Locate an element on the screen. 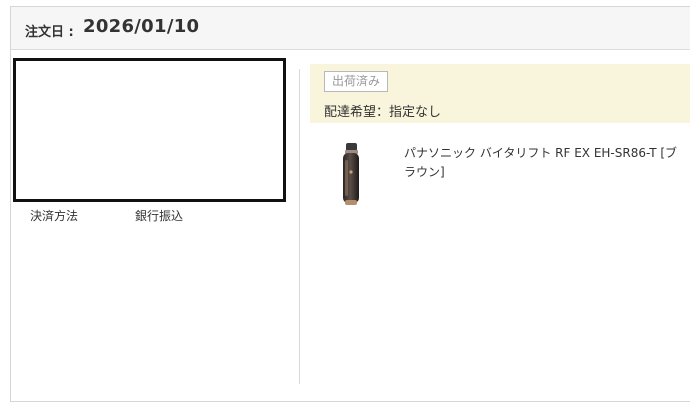  product-thumbnail is located at coordinates (351, 175).